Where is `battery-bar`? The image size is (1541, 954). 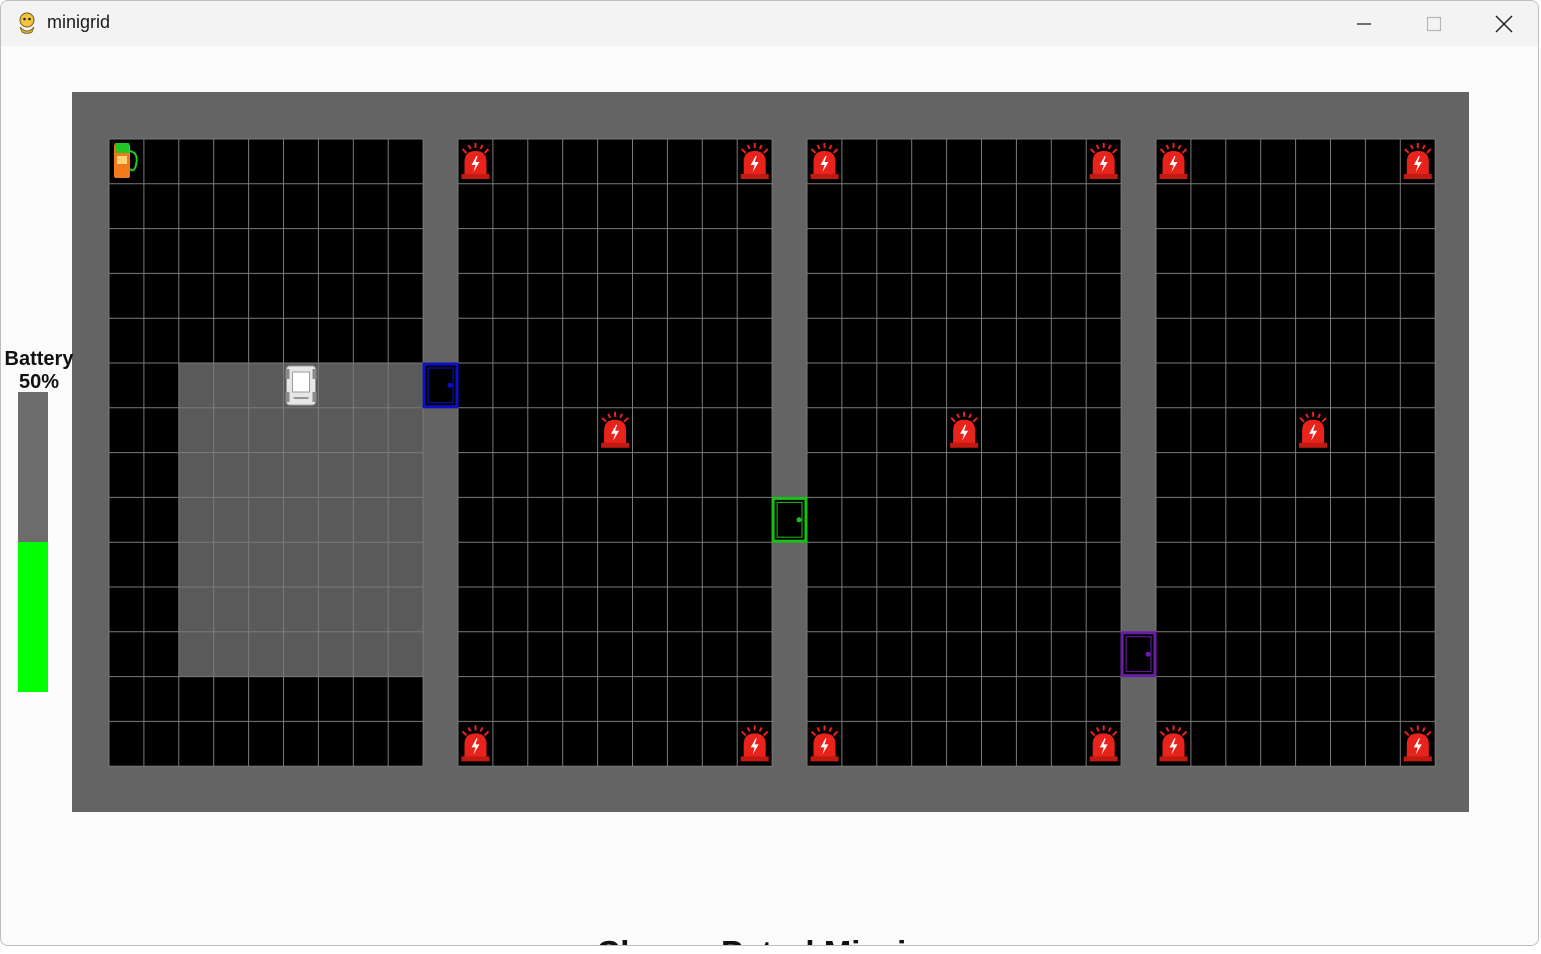
battery-bar is located at coordinates (33, 542).